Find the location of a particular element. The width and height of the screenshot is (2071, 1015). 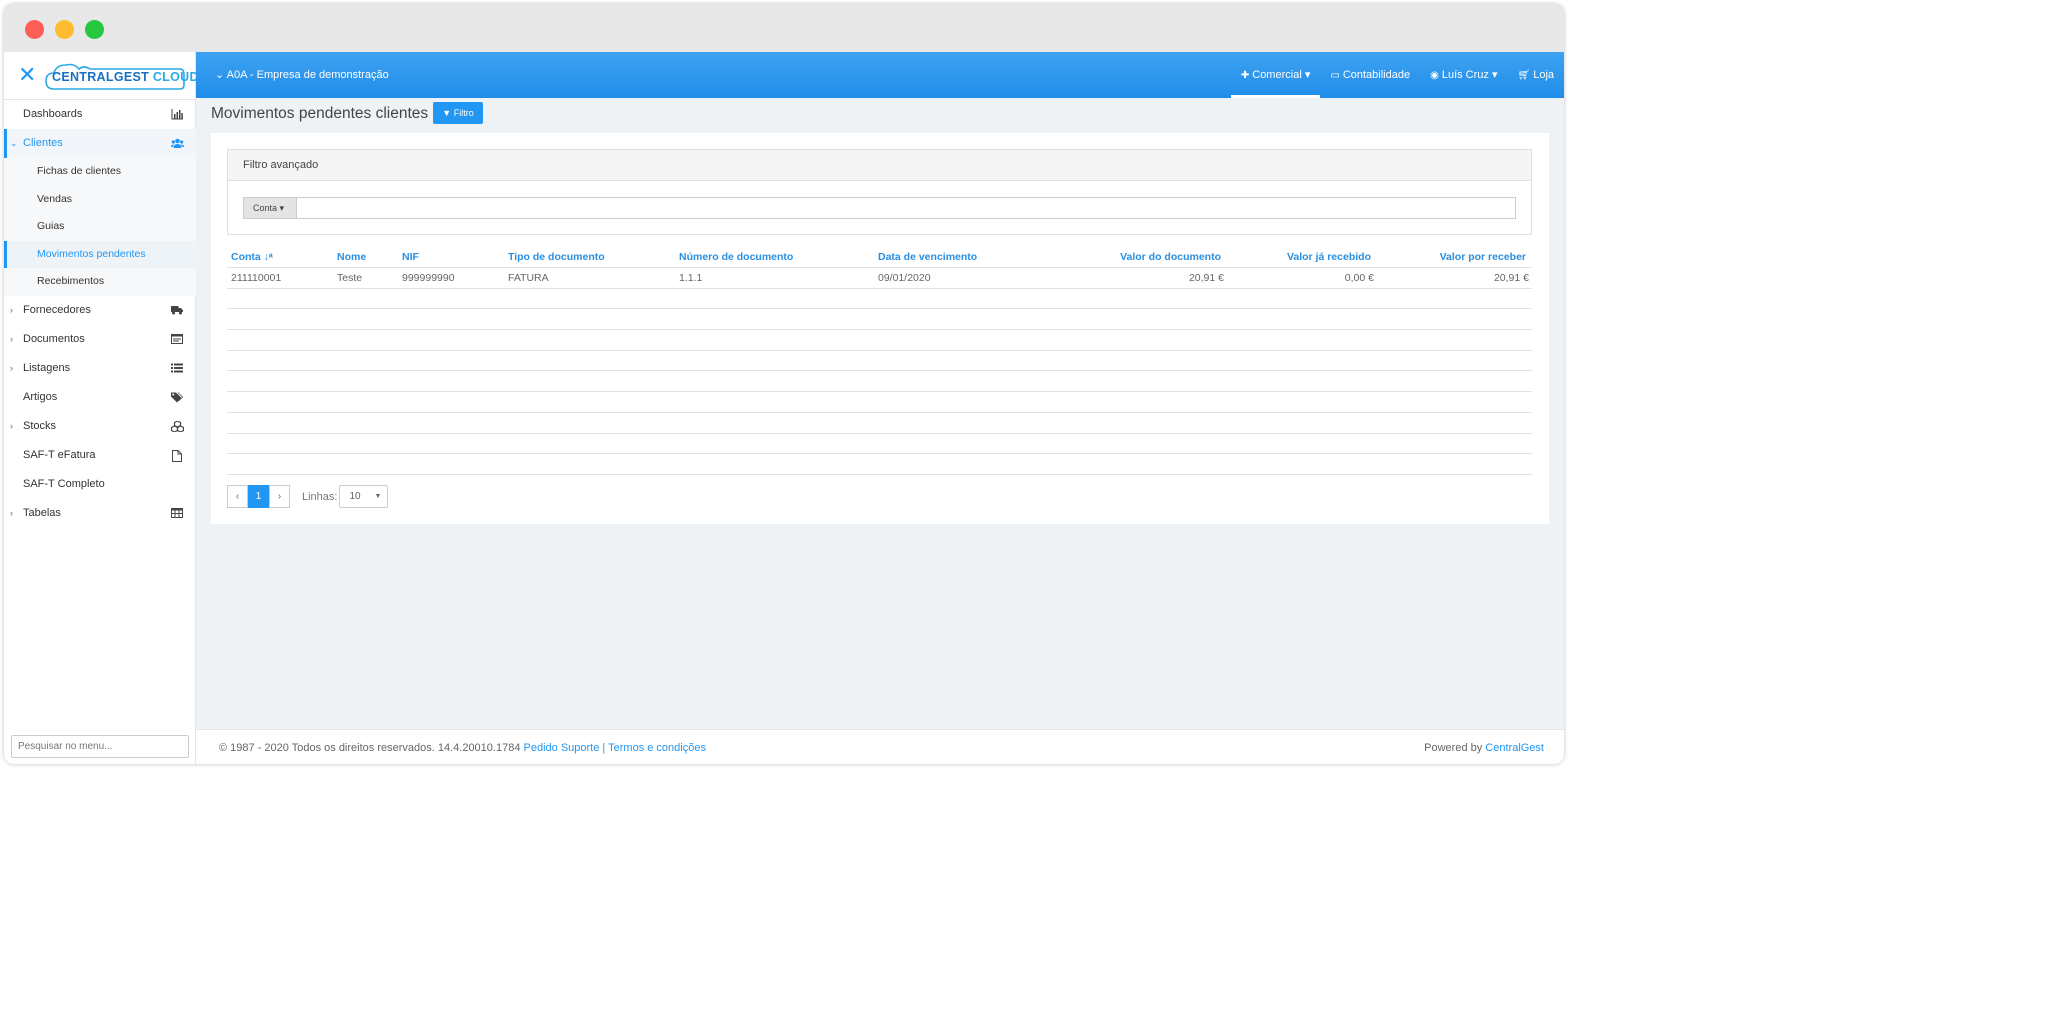

sidebar-item-documentos: › Documentos is located at coordinates (100, 339).